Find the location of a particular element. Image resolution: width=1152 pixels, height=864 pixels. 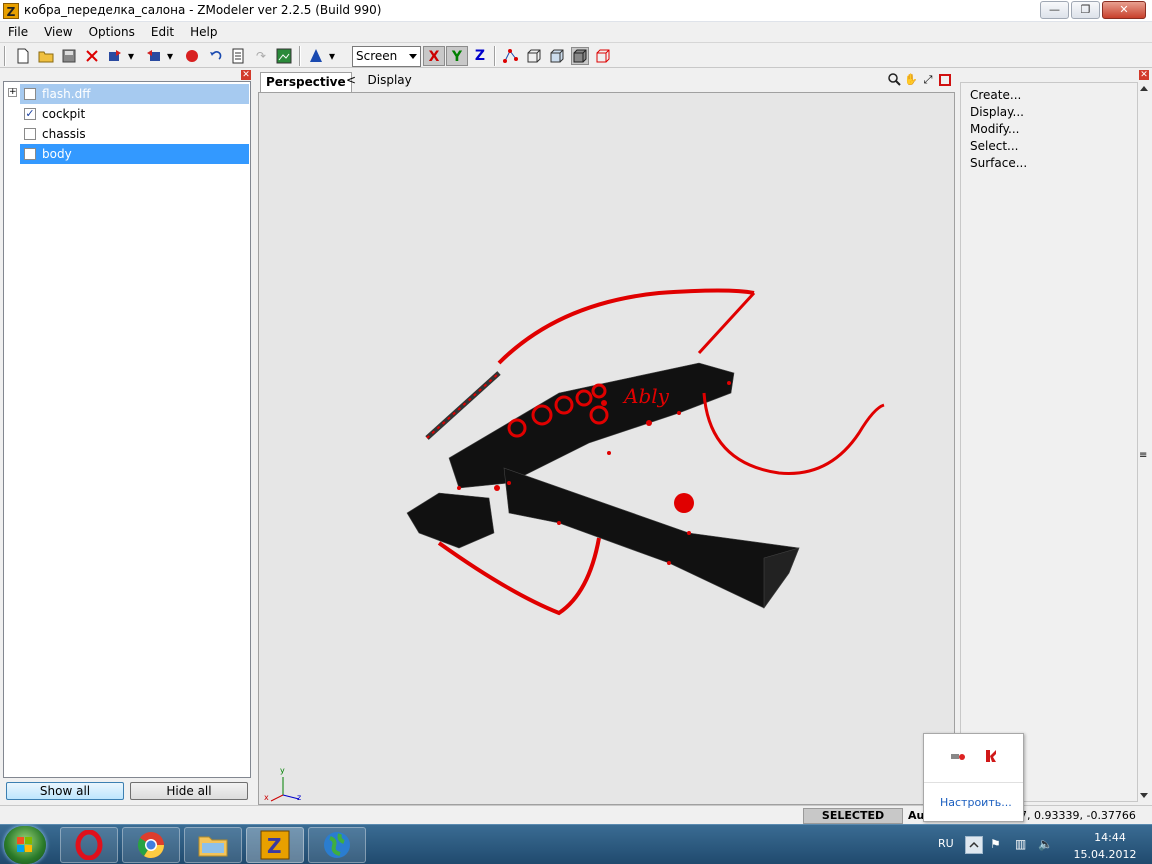

back-arrow-icon: < is located at coordinates (351, 80).